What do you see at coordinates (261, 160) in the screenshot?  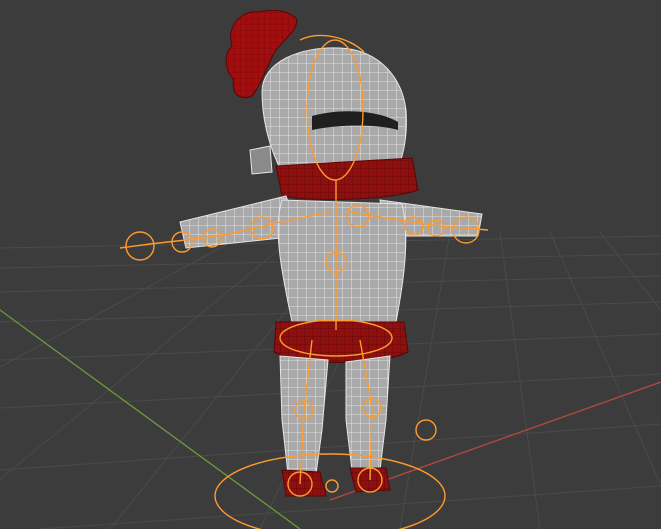 I see `helmet-side-lock` at bounding box center [261, 160].